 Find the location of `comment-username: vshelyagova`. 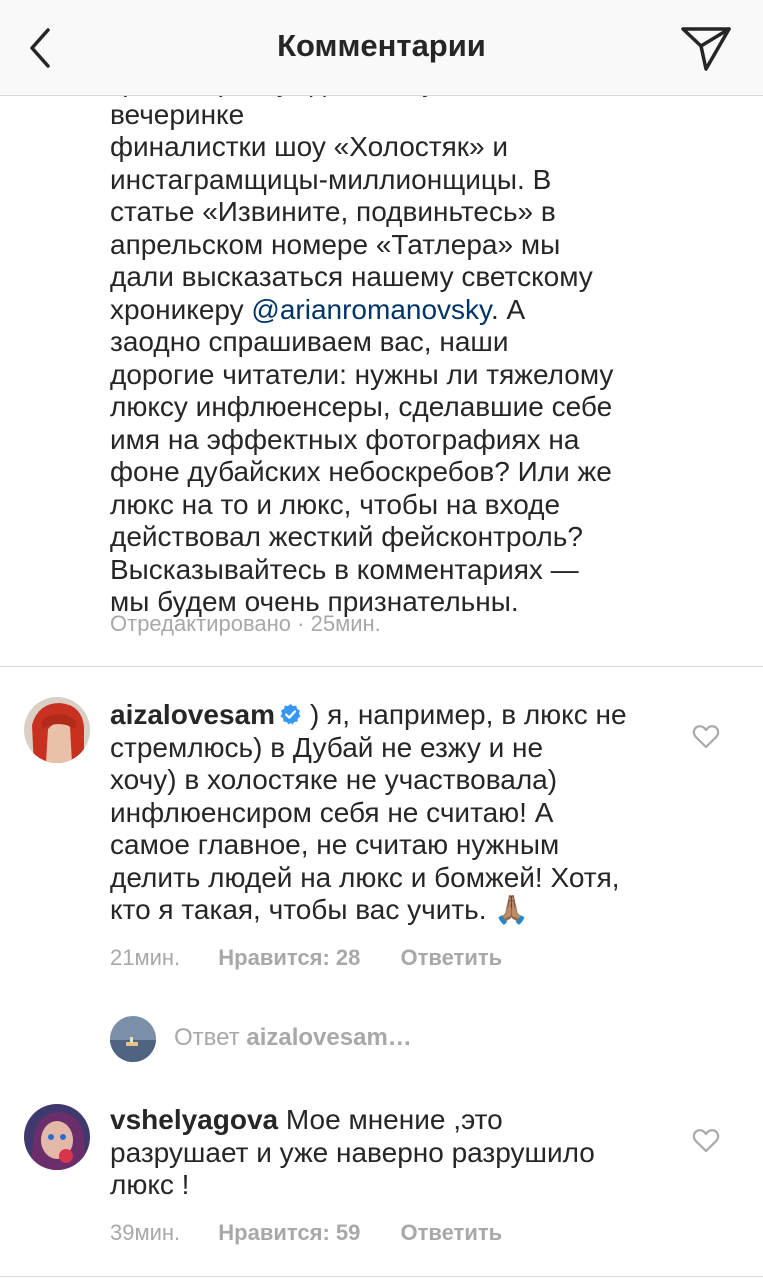

comment-username: vshelyagova is located at coordinates (194, 1119).